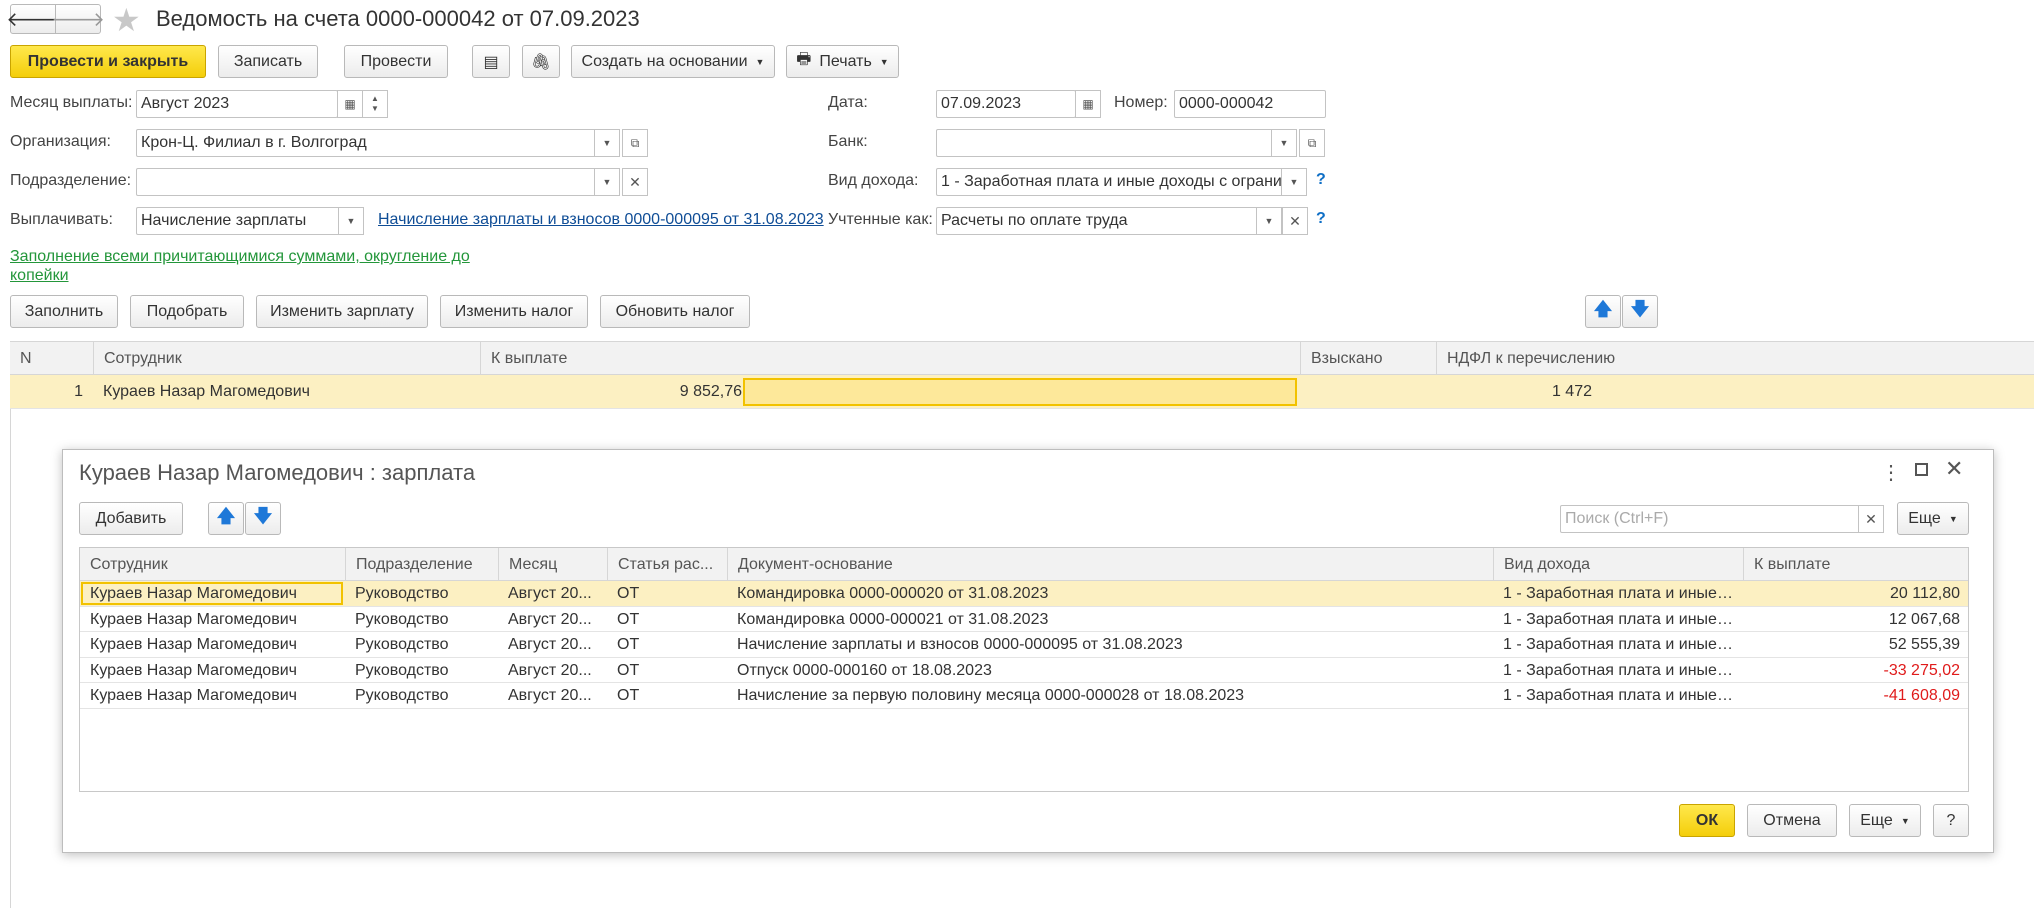 This screenshot has height=908, width=2034. Describe the element at coordinates (710, 391) in the screenshot. I see `row-amount: 9 852,76` at that location.